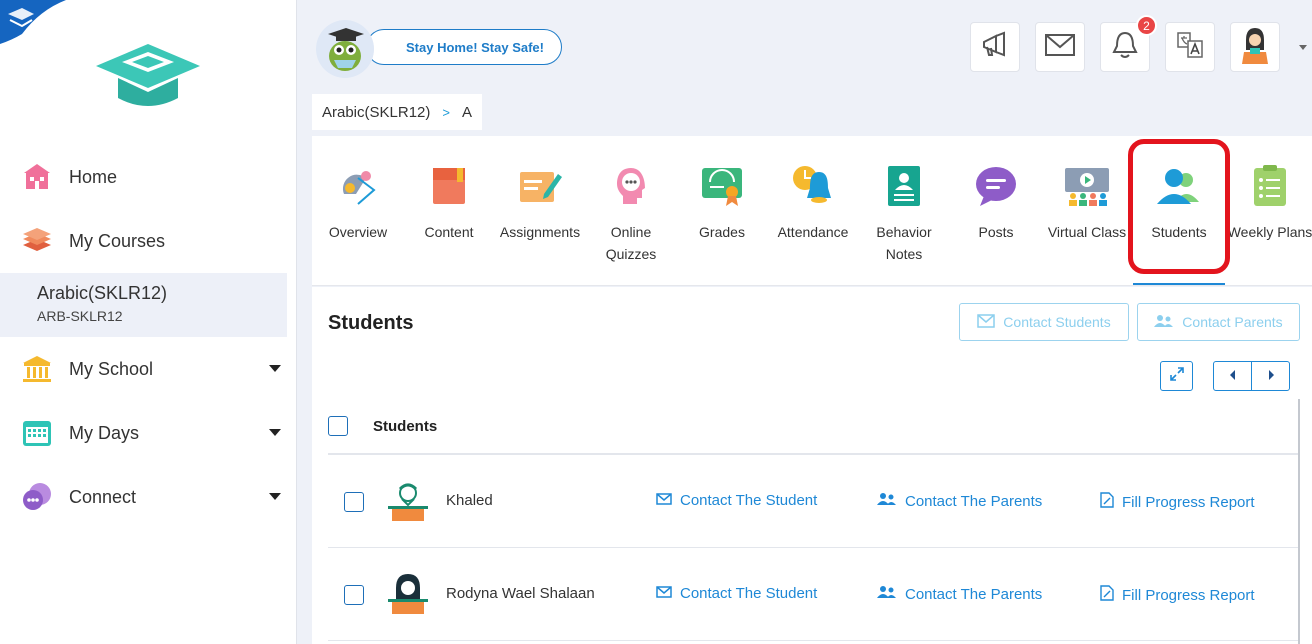 This screenshot has width=1312, height=644. I want to click on sidebar-item-label: My Days, so click(104, 432).